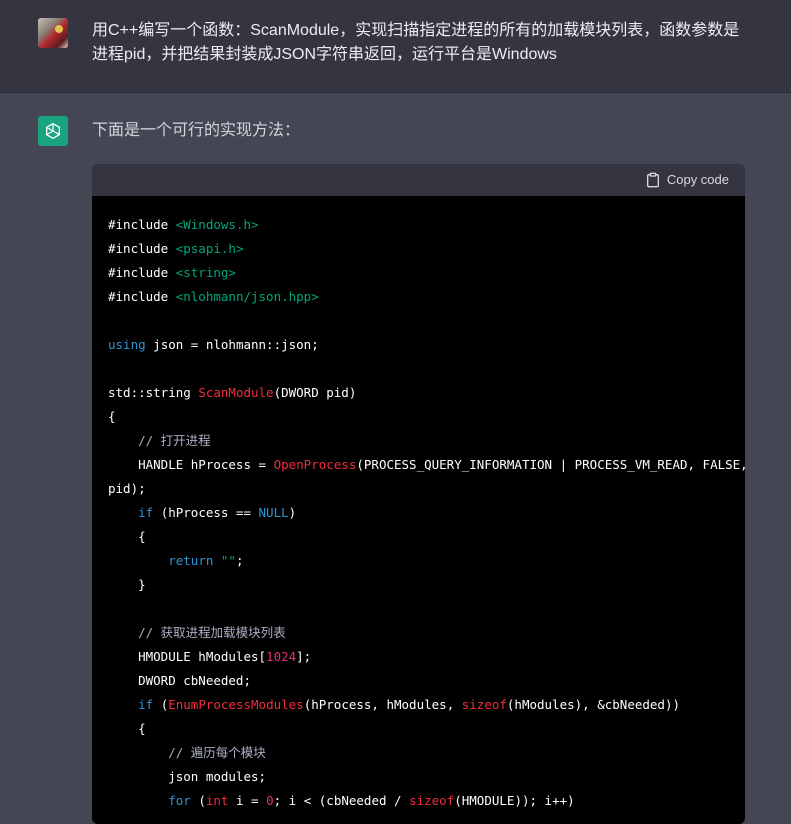 The height and width of the screenshot is (824, 791). Describe the element at coordinates (197, 632) in the screenshot. I see `code-line: // 获取进程加载模块列表` at that location.